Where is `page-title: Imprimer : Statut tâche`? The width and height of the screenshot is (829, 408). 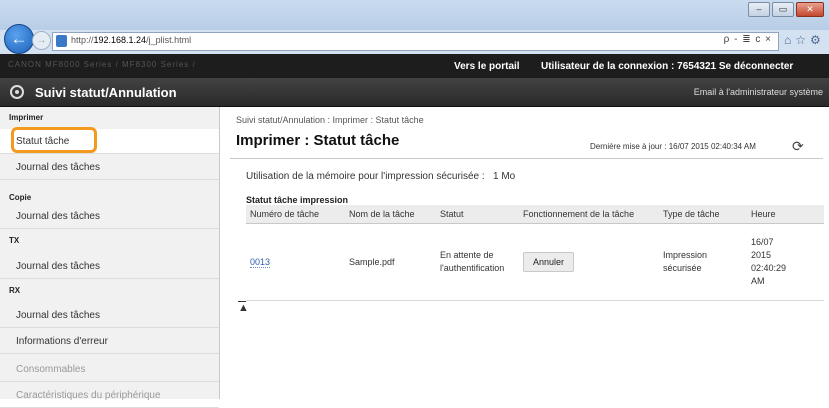
page-title: Imprimer : Statut tâche is located at coordinates (318, 140).